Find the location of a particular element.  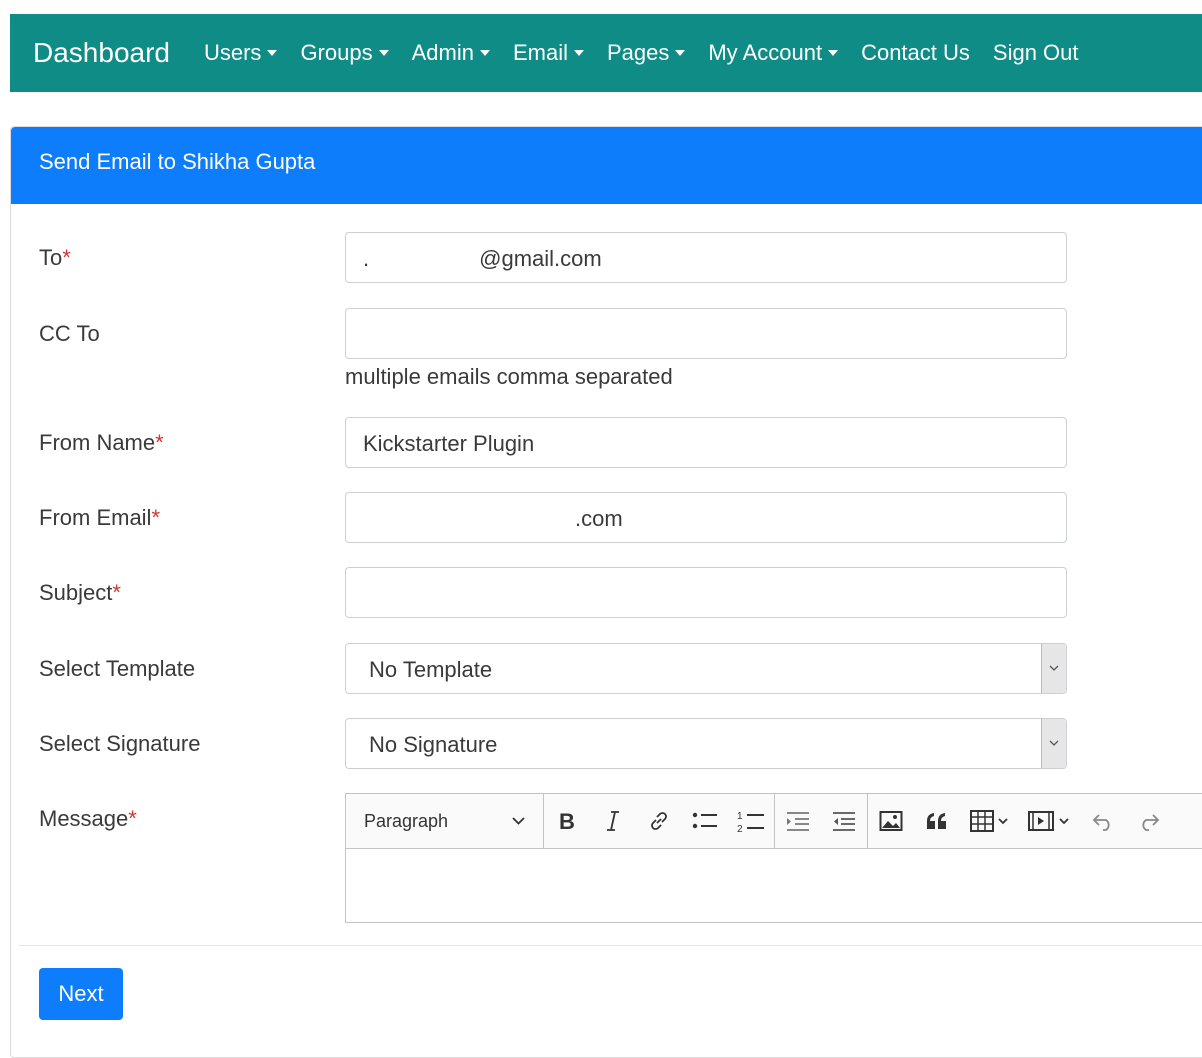

brand-link: Dashboard is located at coordinates (101, 53).